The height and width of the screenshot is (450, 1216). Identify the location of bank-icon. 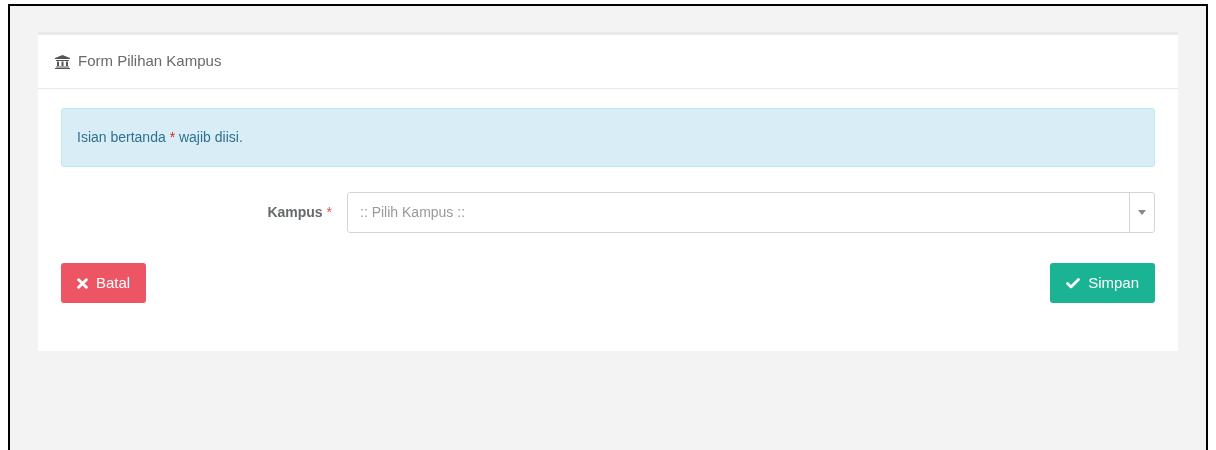
(62, 61).